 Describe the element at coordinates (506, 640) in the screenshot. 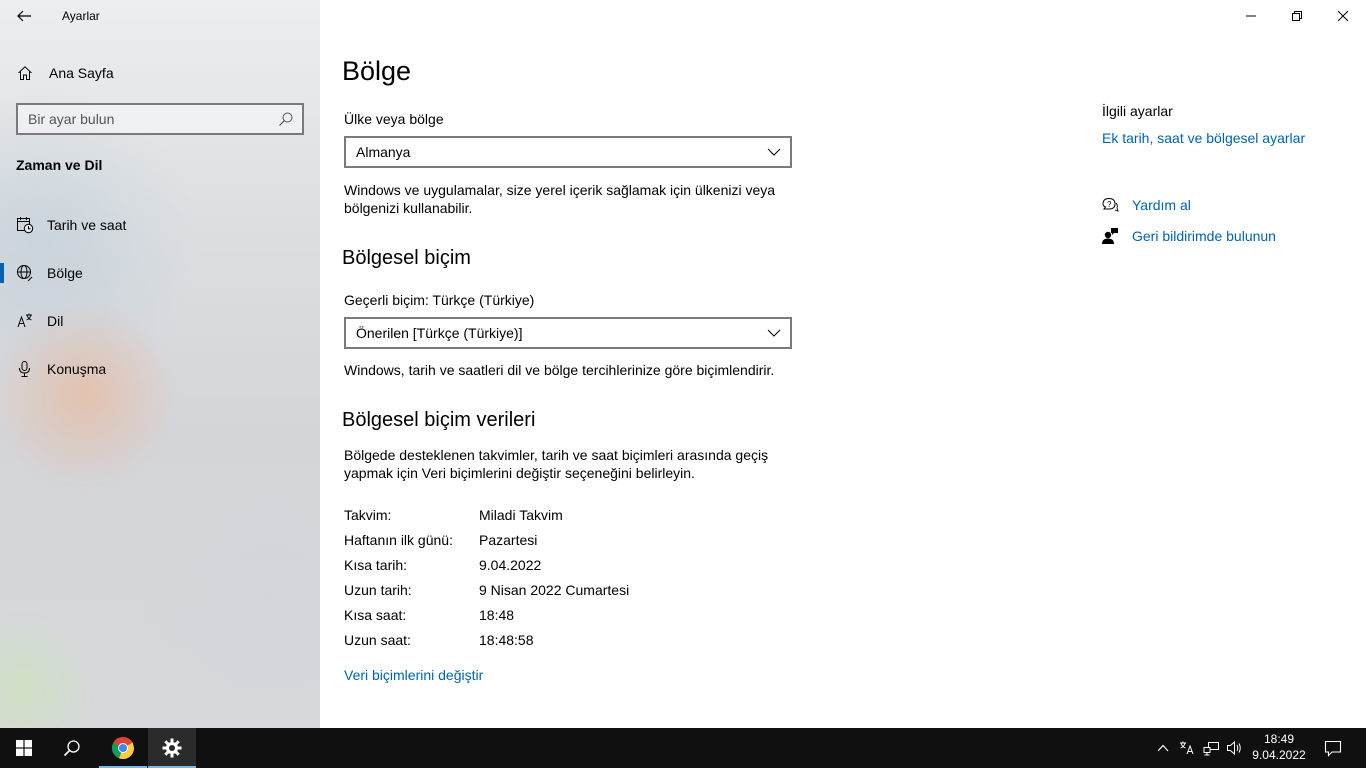

I see `format-row-value: 18:48:58` at that location.